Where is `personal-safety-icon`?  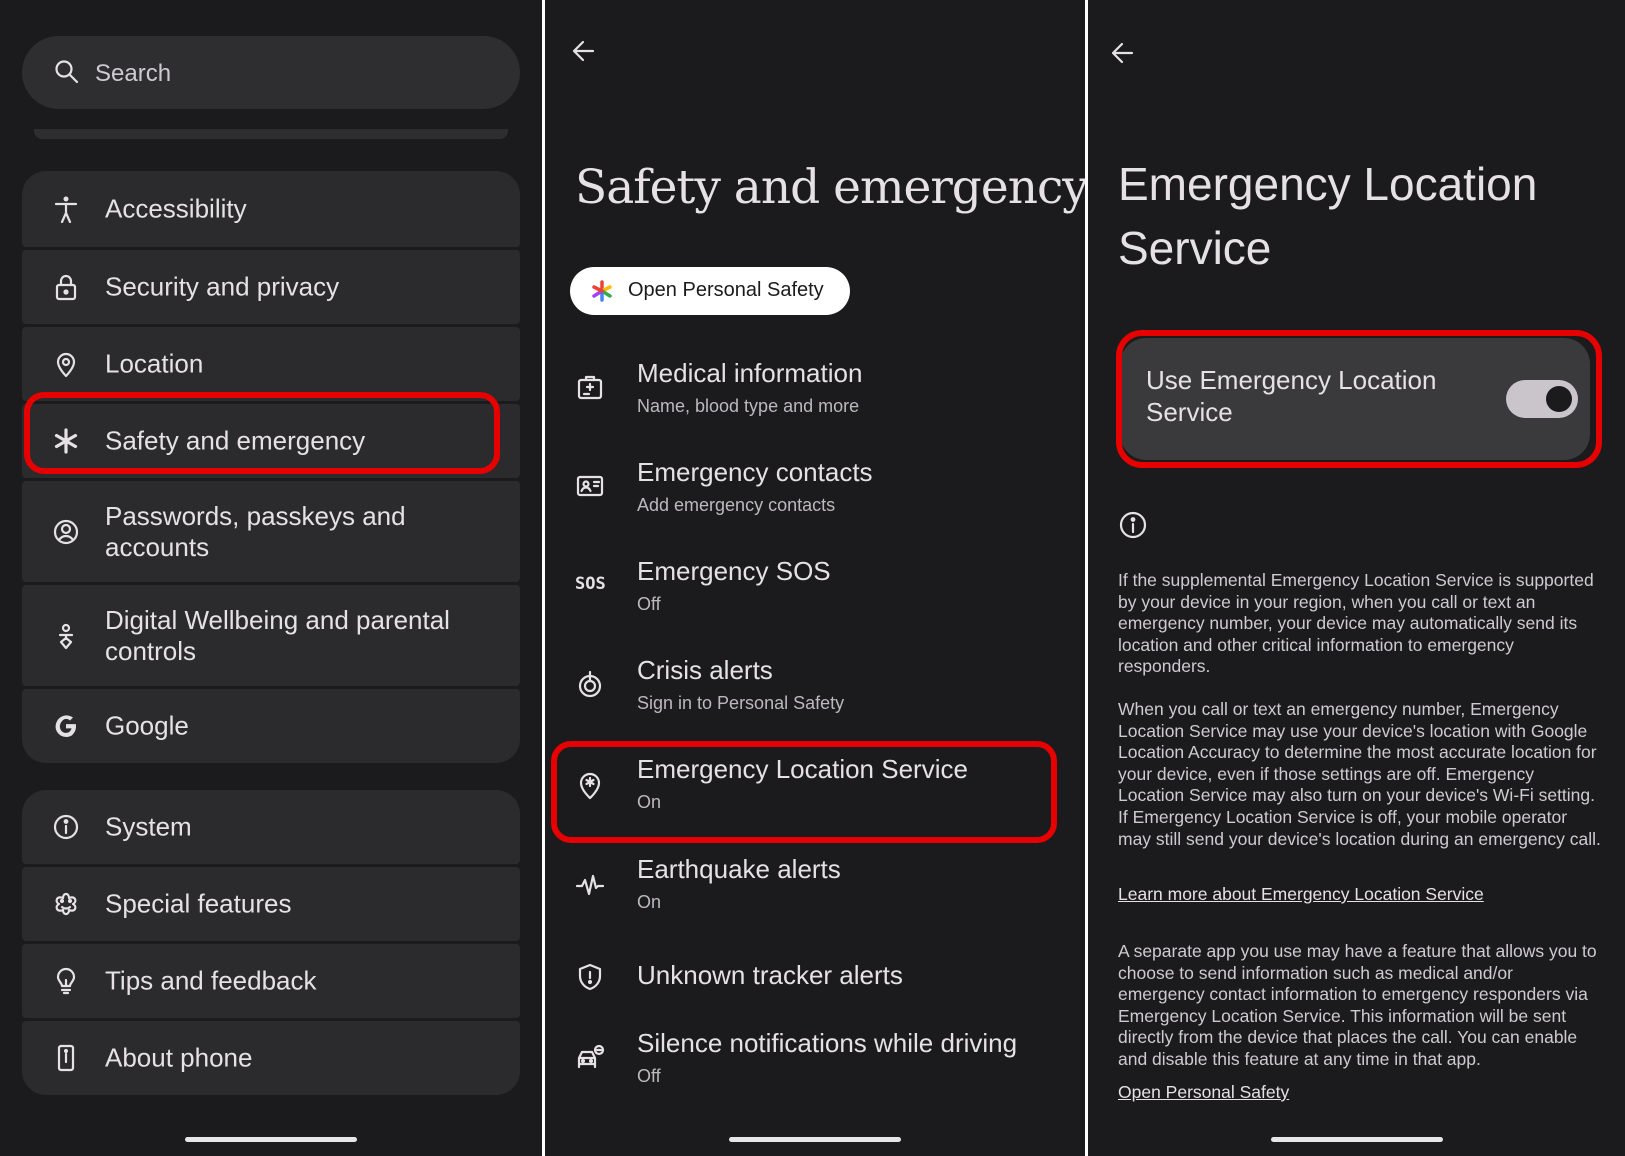 personal-safety-icon is located at coordinates (602, 291).